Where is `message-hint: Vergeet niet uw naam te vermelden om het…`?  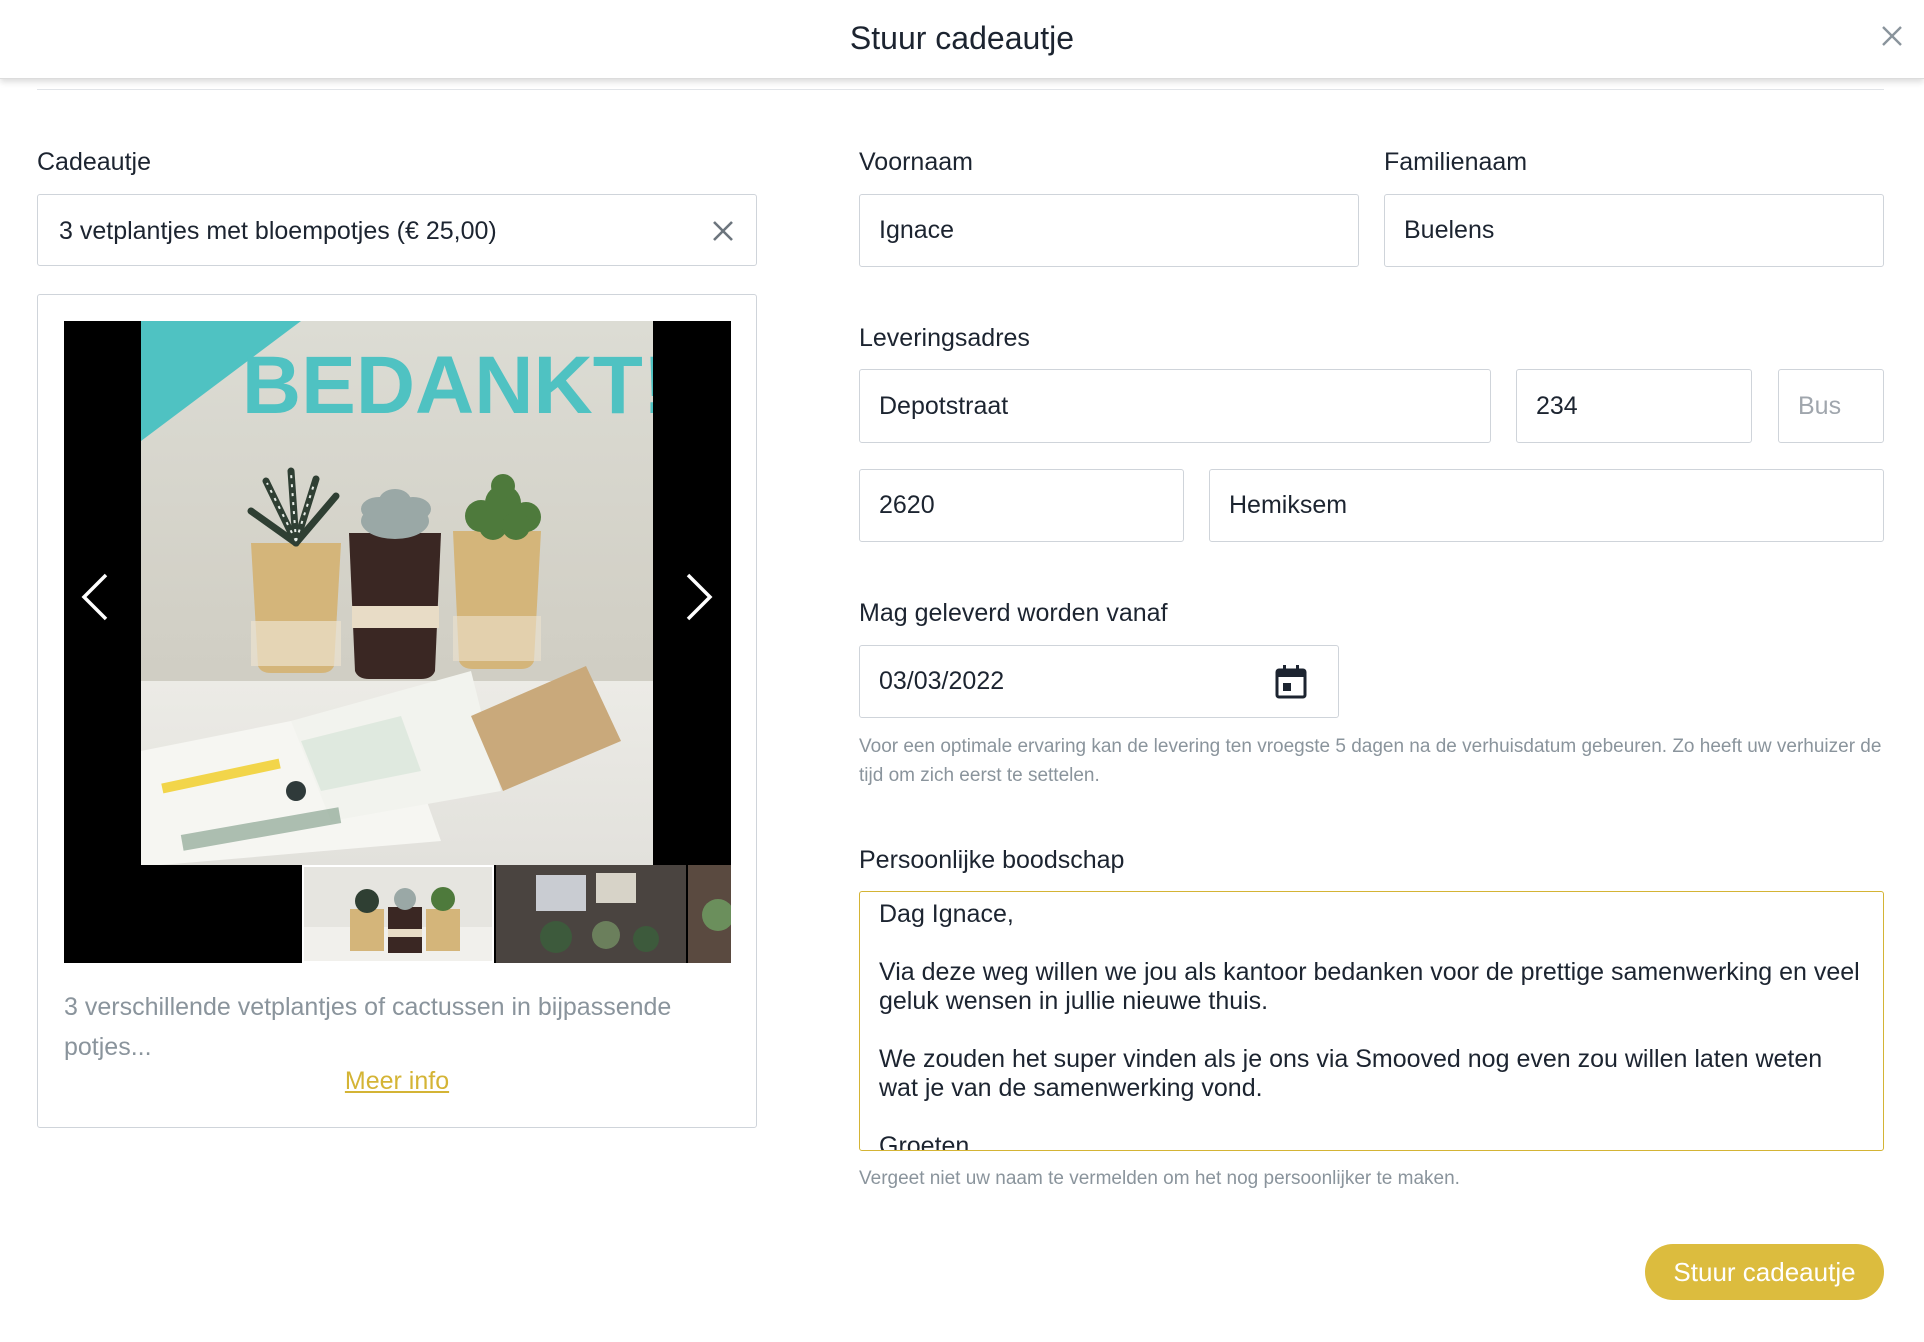 message-hint: Vergeet niet uw naam te vermelden om het… is located at coordinates (1159, 1178).